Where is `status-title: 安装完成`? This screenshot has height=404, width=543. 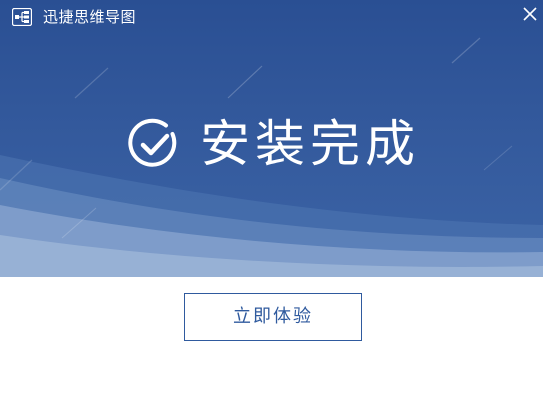
status-title: 安装完成 is located at coordinates (310, 144).